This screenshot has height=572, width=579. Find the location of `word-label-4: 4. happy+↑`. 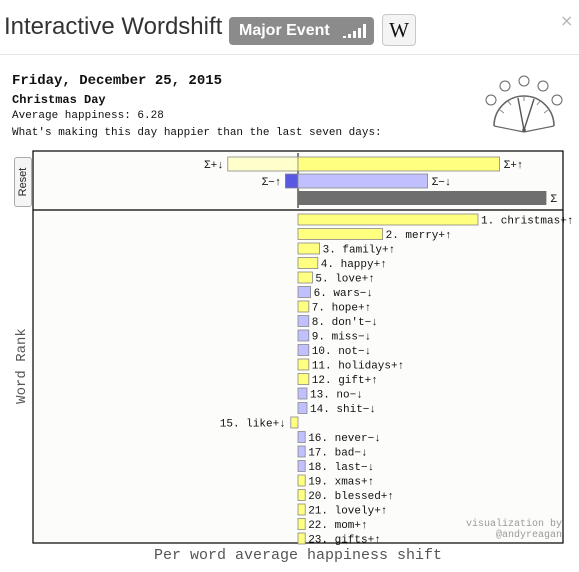

word-label-4: 4. happy+↑ is located at coordinates (354, 265).